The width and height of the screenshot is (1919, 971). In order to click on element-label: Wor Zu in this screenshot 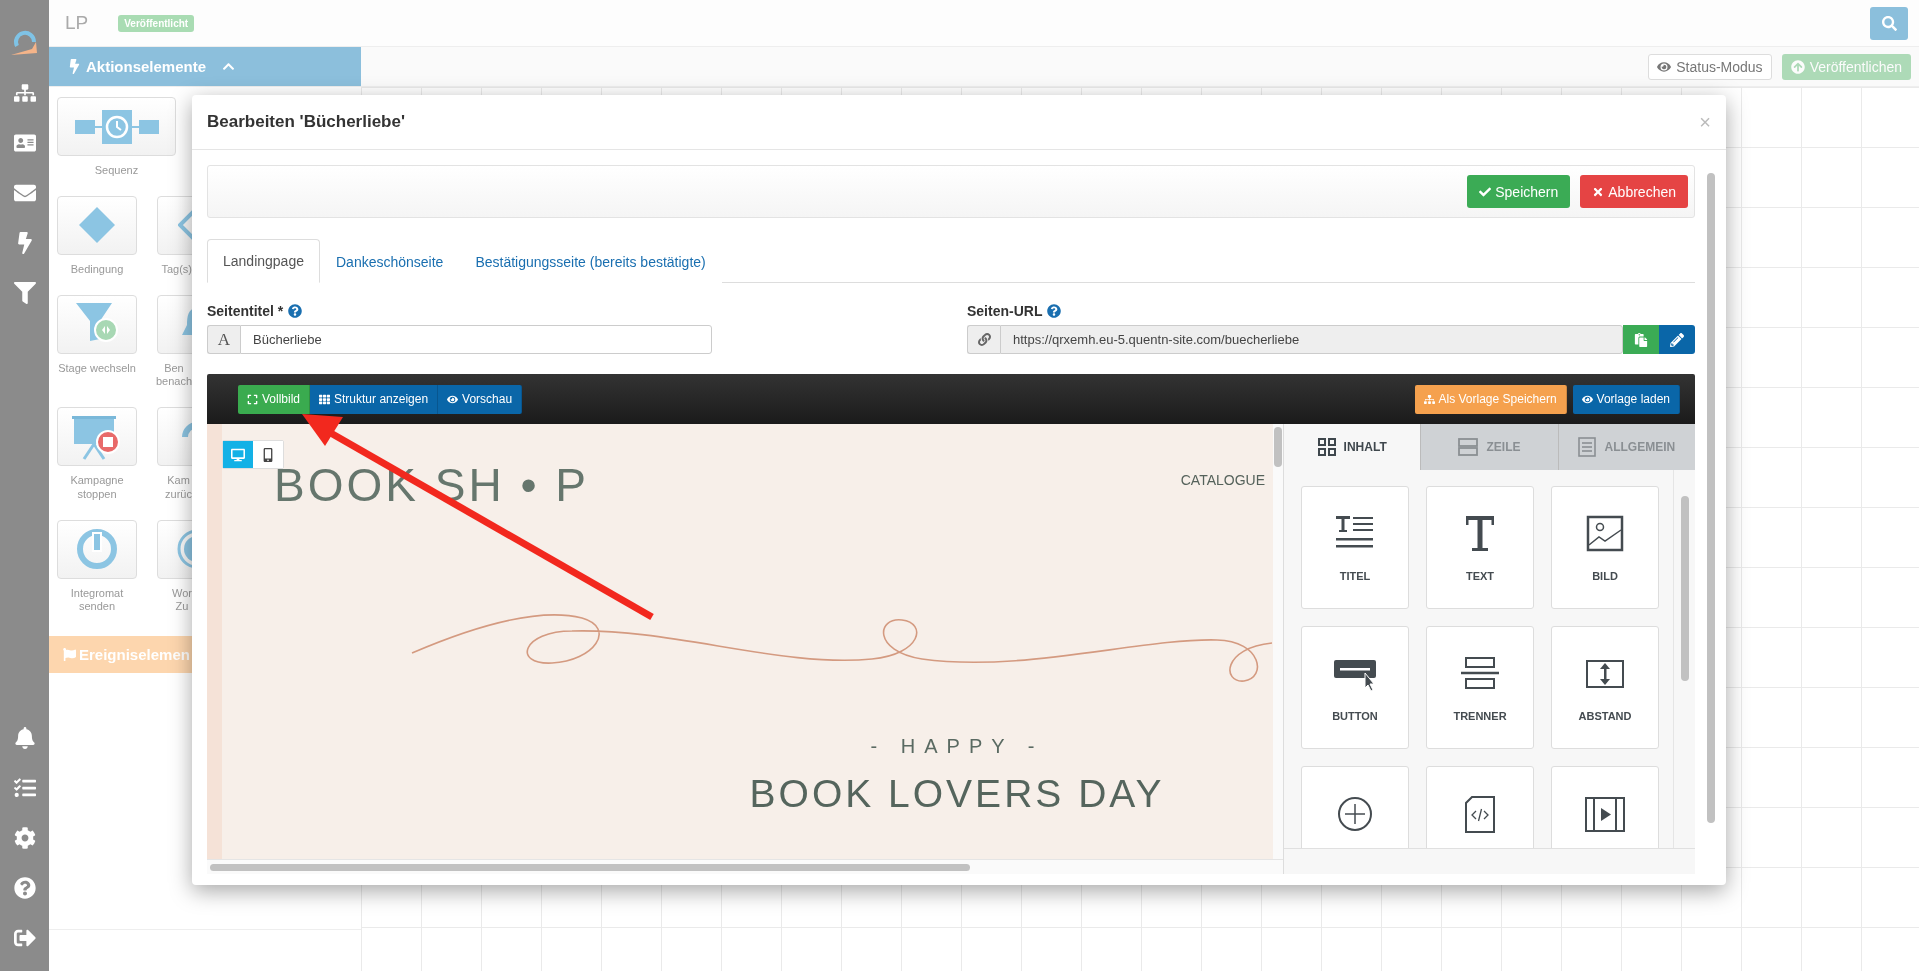, I will do `click(182, 600)`.